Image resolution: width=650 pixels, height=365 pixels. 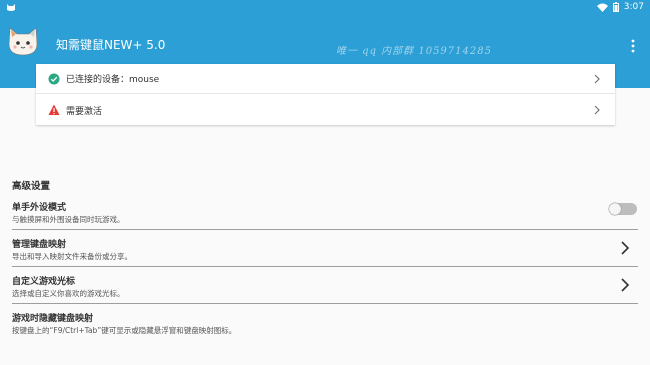 What do you see at coordinates (325, 110) in the screenshot?
I see `activation-row: 需要激活` at bounding box center [325, 110].